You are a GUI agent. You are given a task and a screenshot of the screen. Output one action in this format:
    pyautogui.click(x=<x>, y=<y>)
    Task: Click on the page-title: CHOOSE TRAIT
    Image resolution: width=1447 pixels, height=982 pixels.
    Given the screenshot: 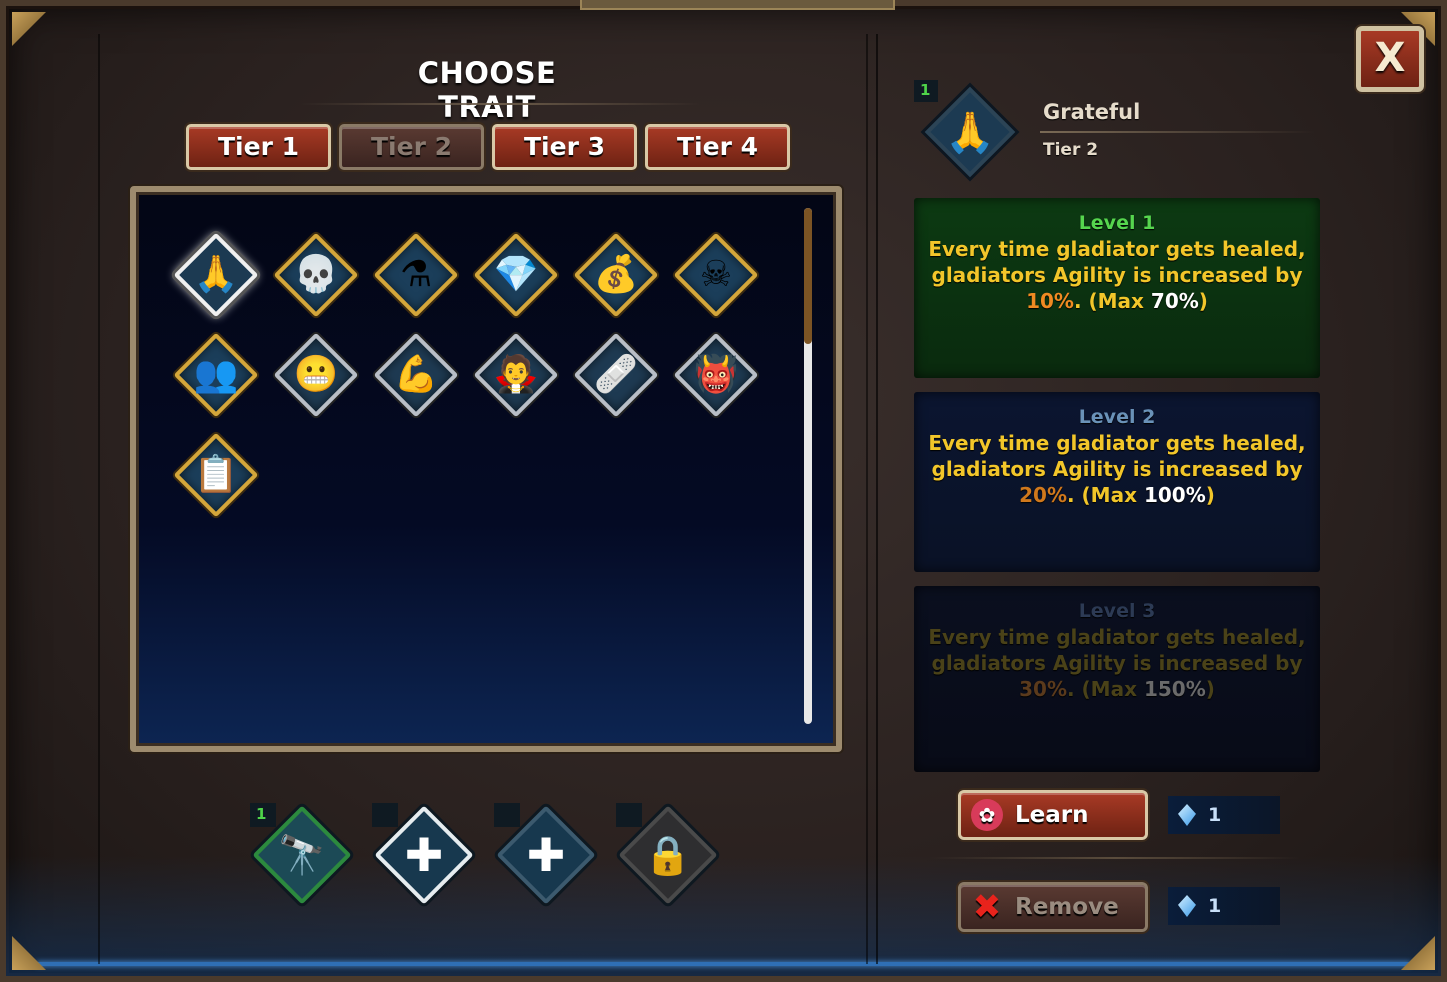 What is the action you would take?
    pyautogui.click(x=487, y=90)
    